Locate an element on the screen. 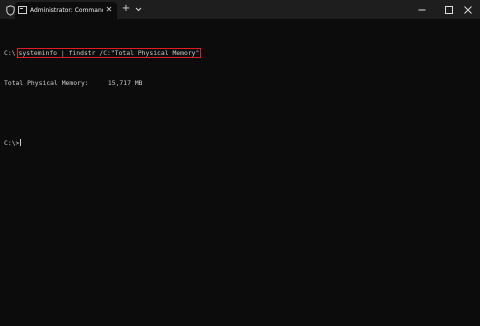  tab-command-prompt: Administrator: Command Prompt ✕ is located at coordinates (66, 10).